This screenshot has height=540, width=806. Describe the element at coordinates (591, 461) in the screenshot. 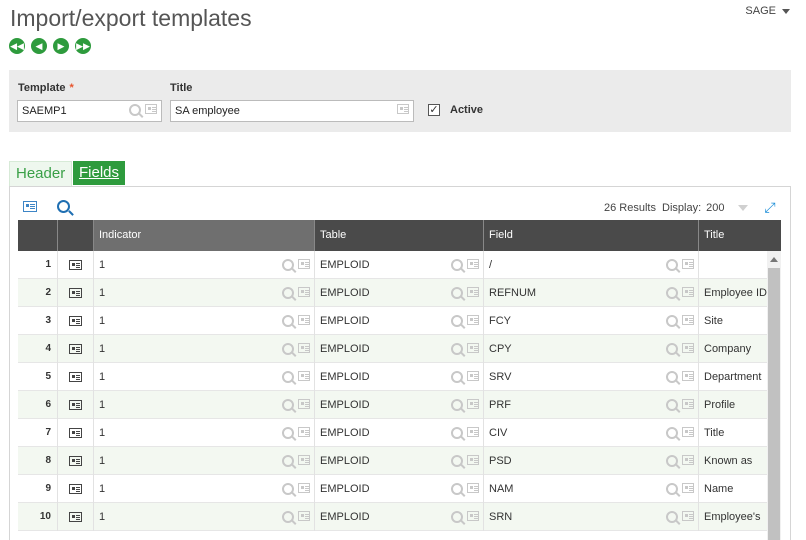

I see `cell-field: PSD` at that location.